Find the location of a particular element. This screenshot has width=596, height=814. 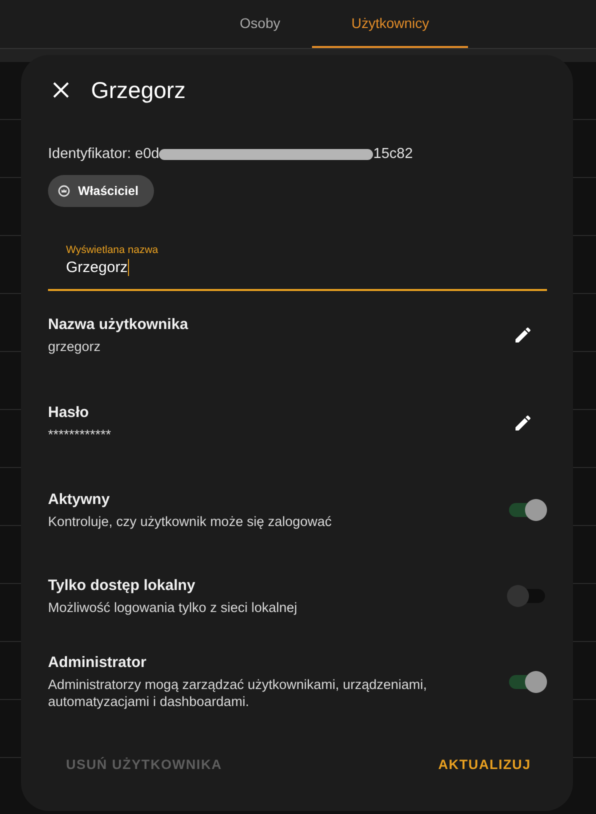

setting-description: Możliwość logowania tylko z sieci lokalnej is located at coordinates (173, 607).